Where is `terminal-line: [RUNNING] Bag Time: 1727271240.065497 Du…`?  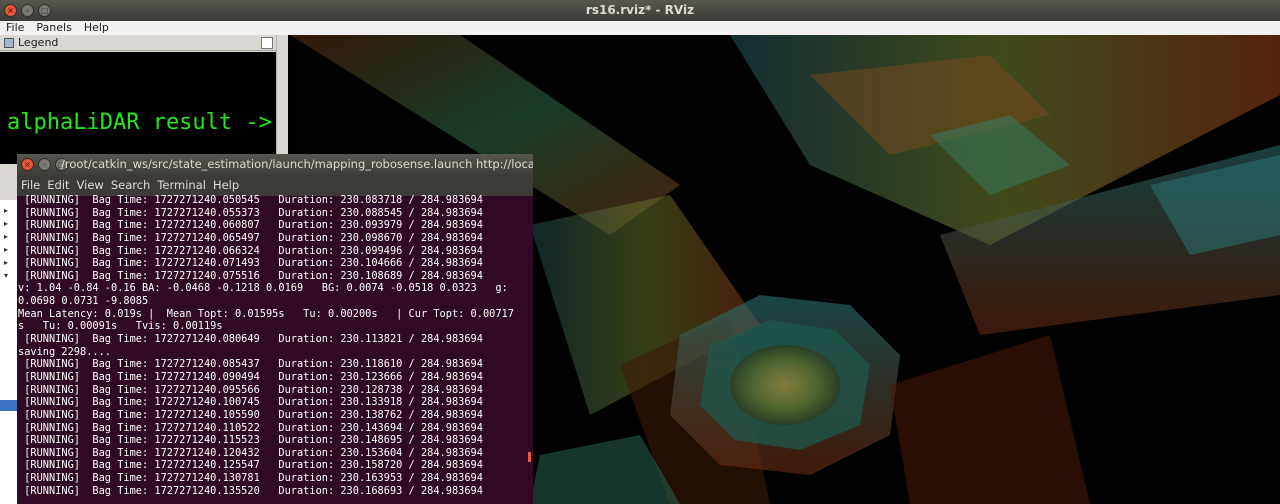
terminal-line: [RUNNING] Bag Time: 1727271240.065497 Du… is located at coordinates (250, 237).